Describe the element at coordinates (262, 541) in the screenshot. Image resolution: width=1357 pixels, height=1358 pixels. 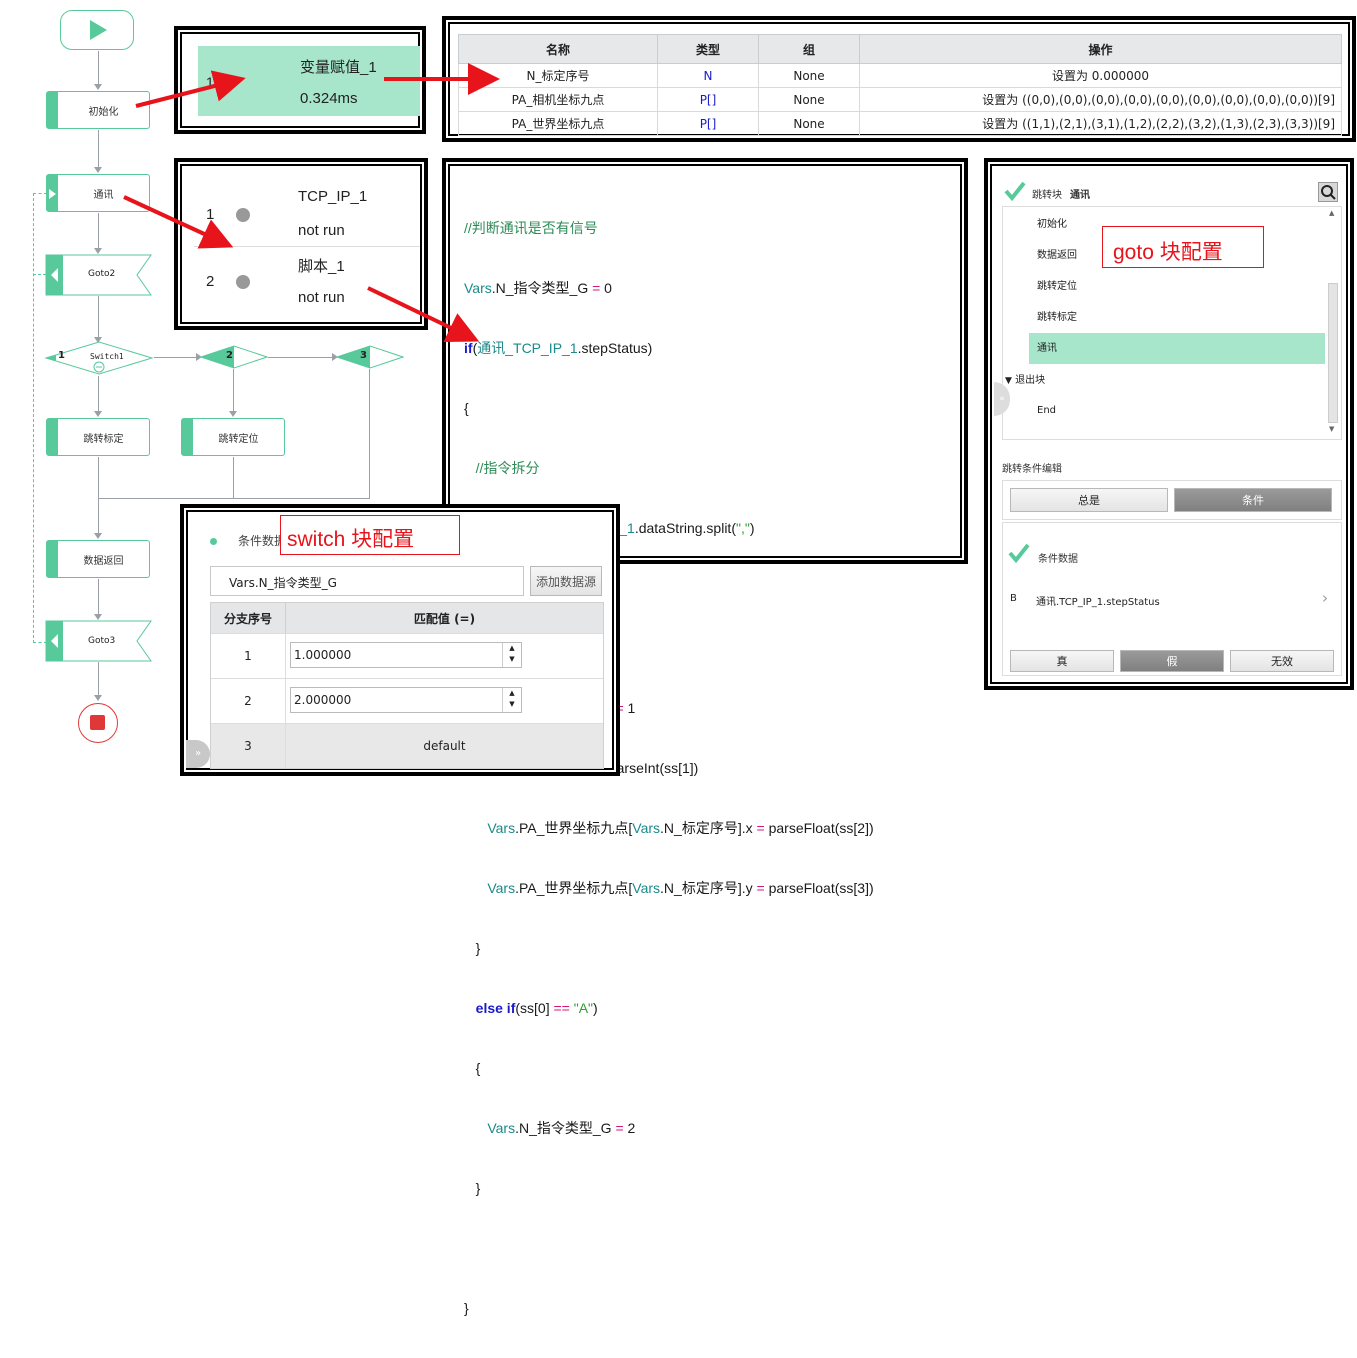
I see `switch-header: 条件数据` at that location.